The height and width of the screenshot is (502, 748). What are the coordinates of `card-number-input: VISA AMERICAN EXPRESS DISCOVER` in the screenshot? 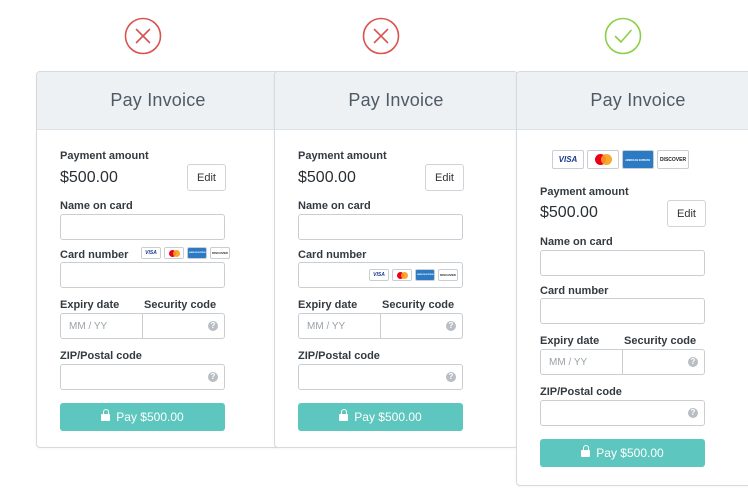 It's located at (380, 275).